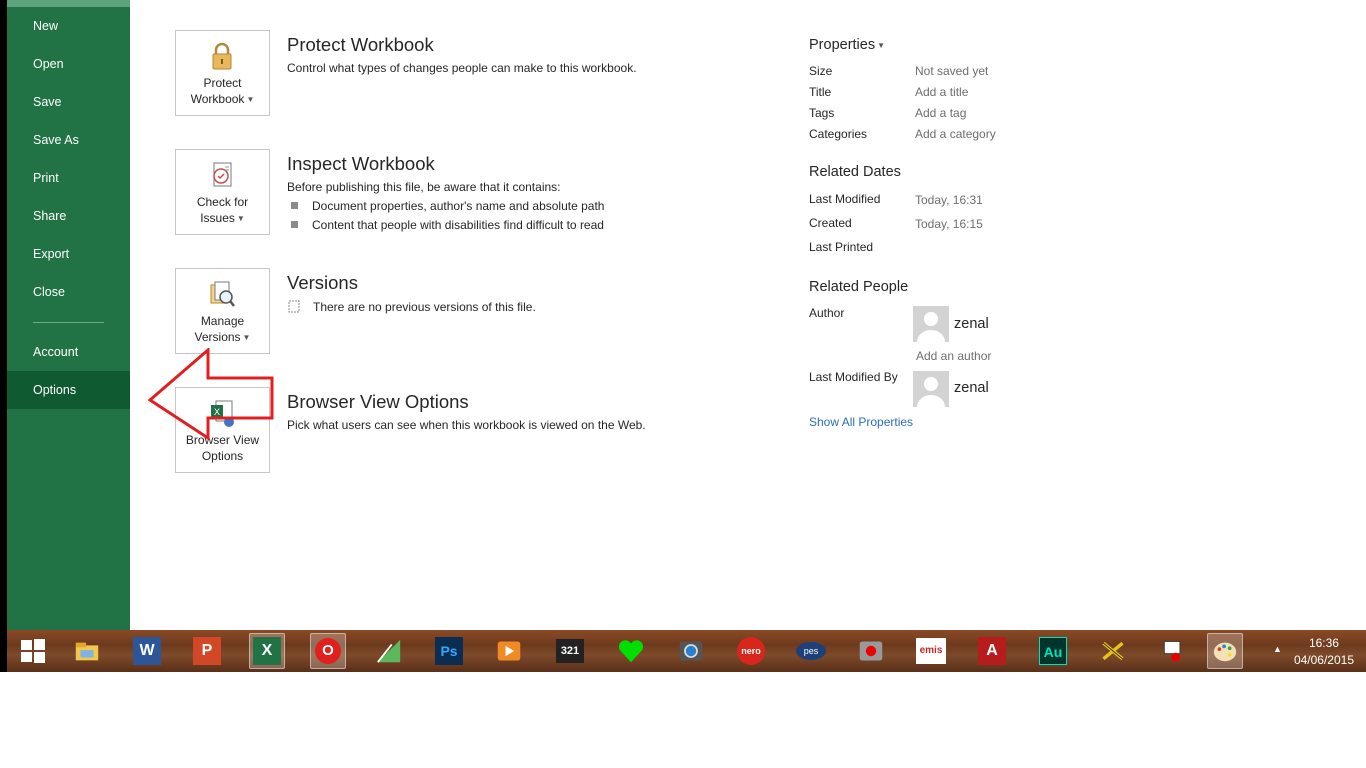 Image resolution: width=1366 pixels, height=768 pixels. I want to click on nav-save: Save, so click(68, 102).